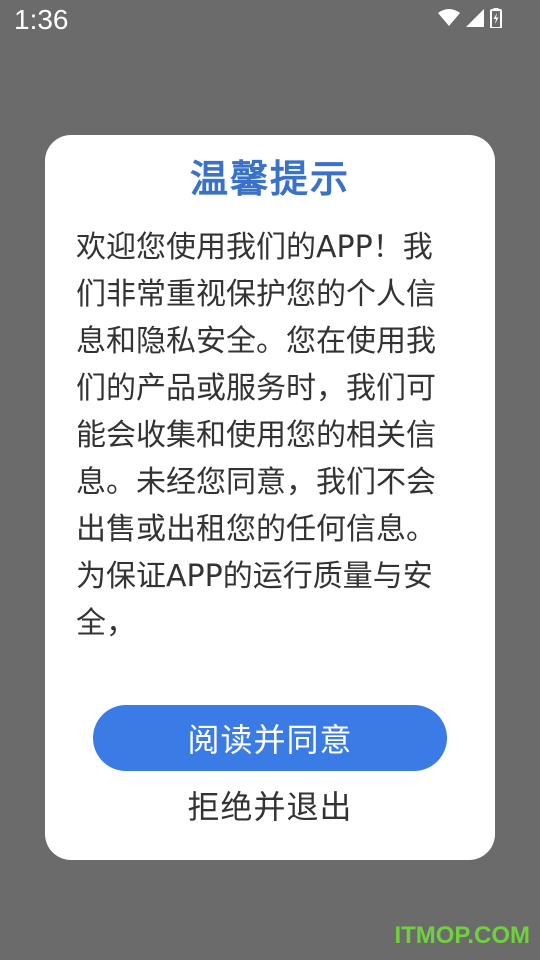 This screenshot has width=540, height=960. I want to click on dialog-title: 温馨提示, so click(269, 179).